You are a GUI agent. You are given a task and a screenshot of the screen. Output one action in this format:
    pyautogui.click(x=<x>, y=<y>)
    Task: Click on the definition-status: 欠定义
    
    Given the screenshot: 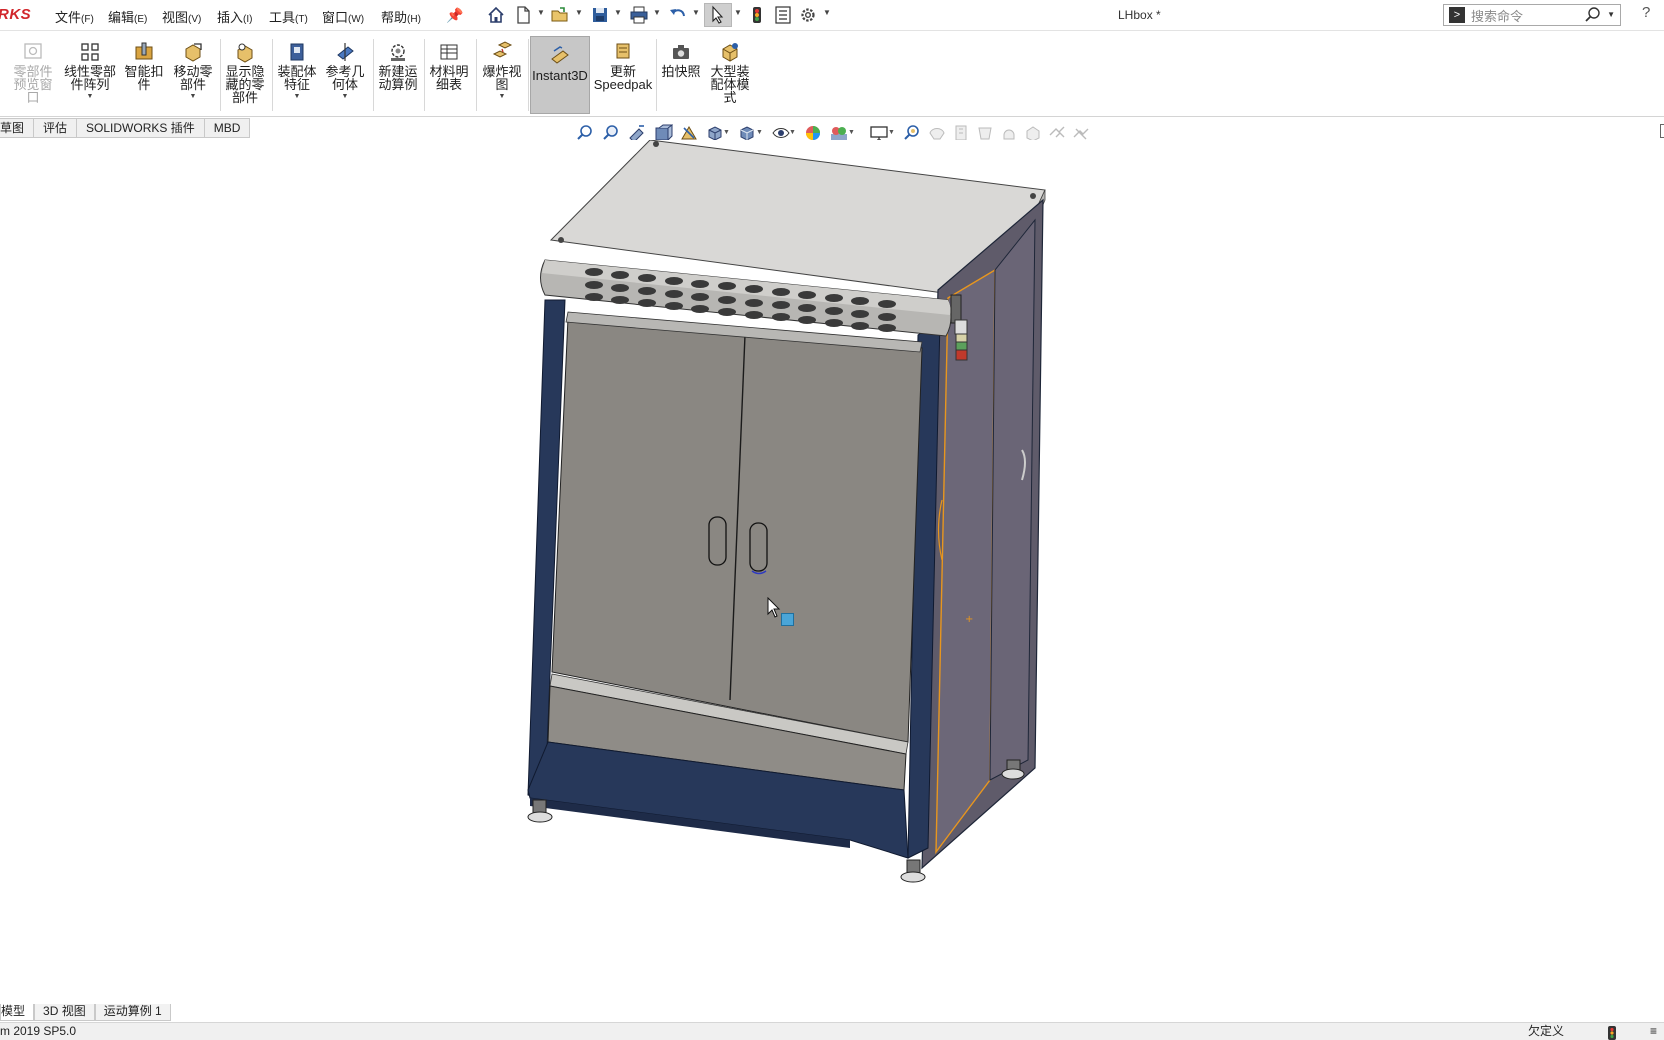 What is the action you would take?
    pyautogui.click(x=1546, y=1031)
    